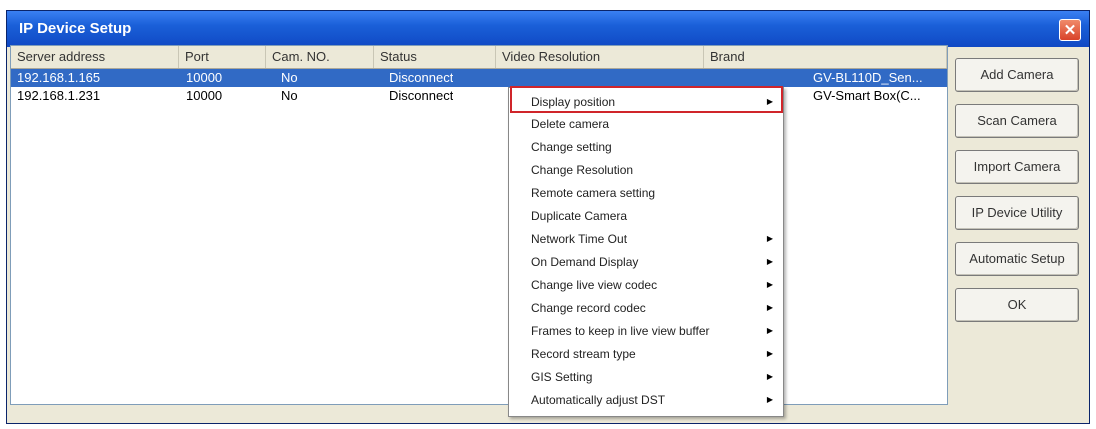  What do you see at coordinates (656, 102) in the screenshot?
I see `menu-item-display-position: Display position ▶` at bounding box center [656, 102].